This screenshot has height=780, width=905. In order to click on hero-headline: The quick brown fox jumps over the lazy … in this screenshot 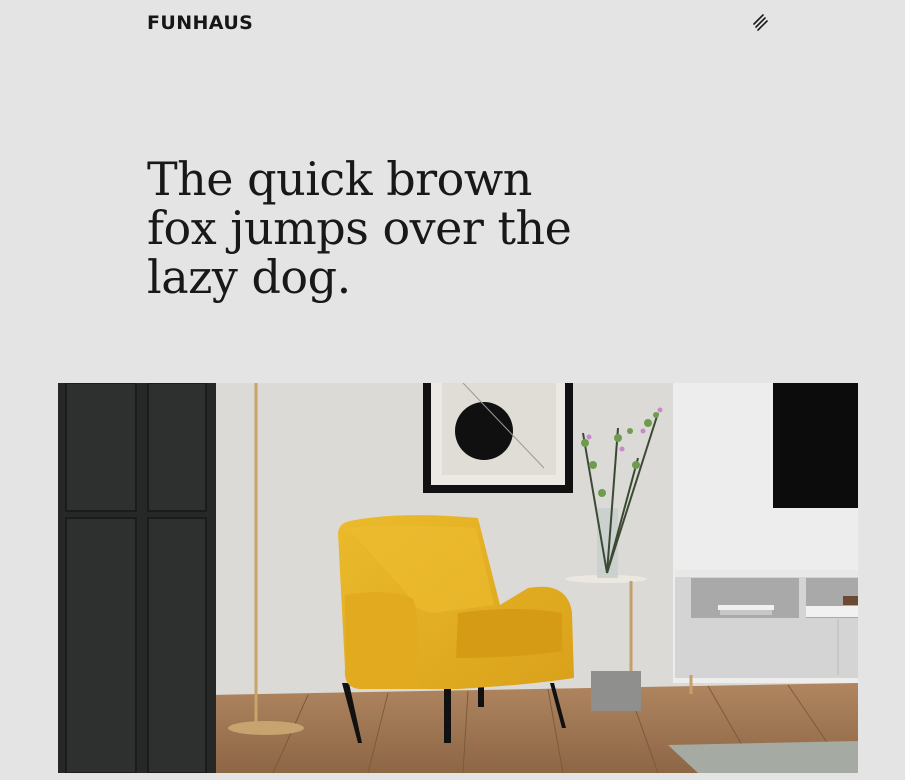, I will do `click(359, 228)`.